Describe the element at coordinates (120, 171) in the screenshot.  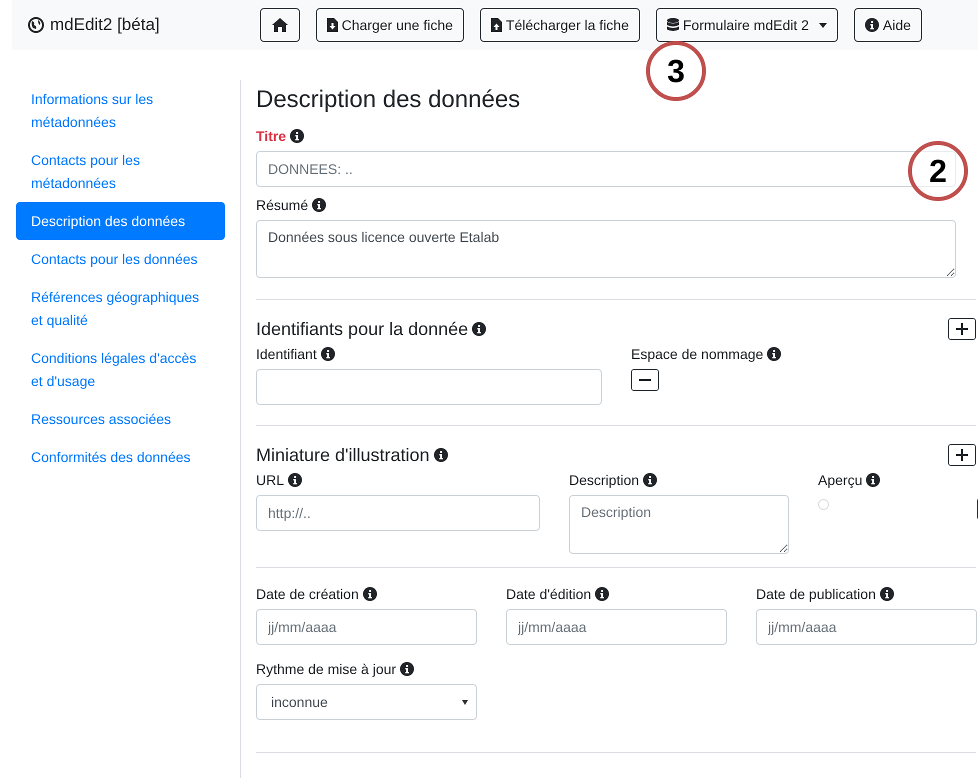
I see `sidebar-item: Contacts pour les métadonnées` at that location.